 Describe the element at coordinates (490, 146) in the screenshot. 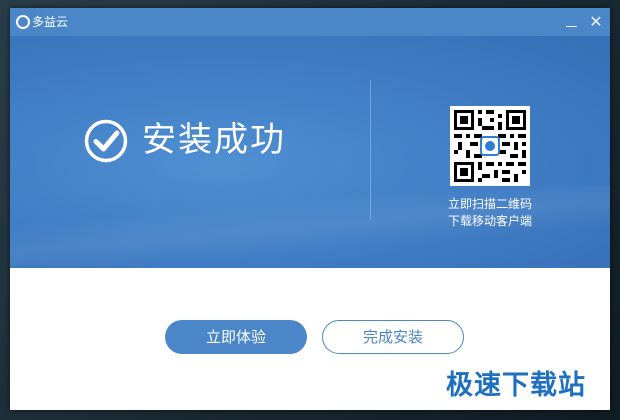

I see `qr-code-image` at that location.